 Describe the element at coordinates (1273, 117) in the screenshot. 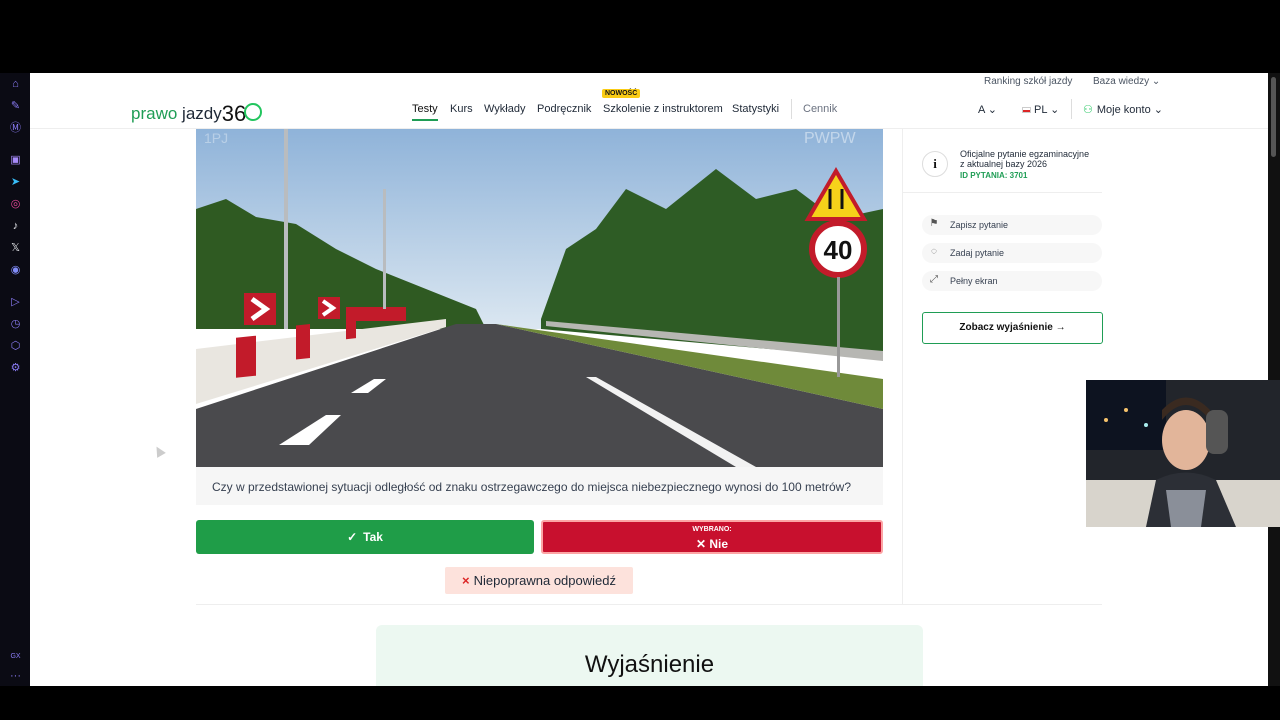

I see `scroll-thumb` at that location.